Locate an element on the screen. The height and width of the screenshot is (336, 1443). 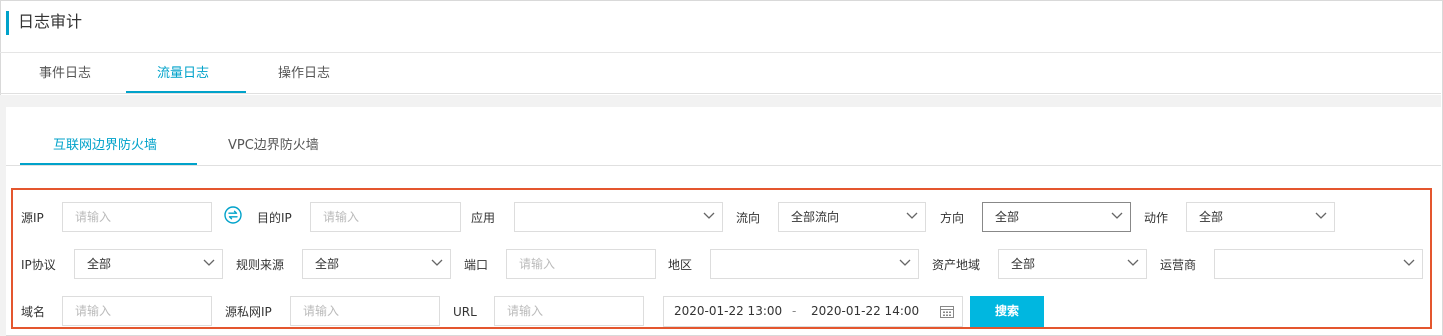
region-select is located at coordinates (814, 264).